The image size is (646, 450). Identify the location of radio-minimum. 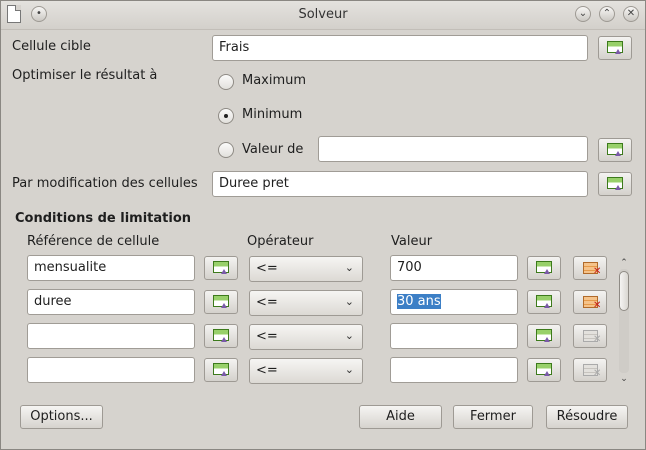
(226, 116).